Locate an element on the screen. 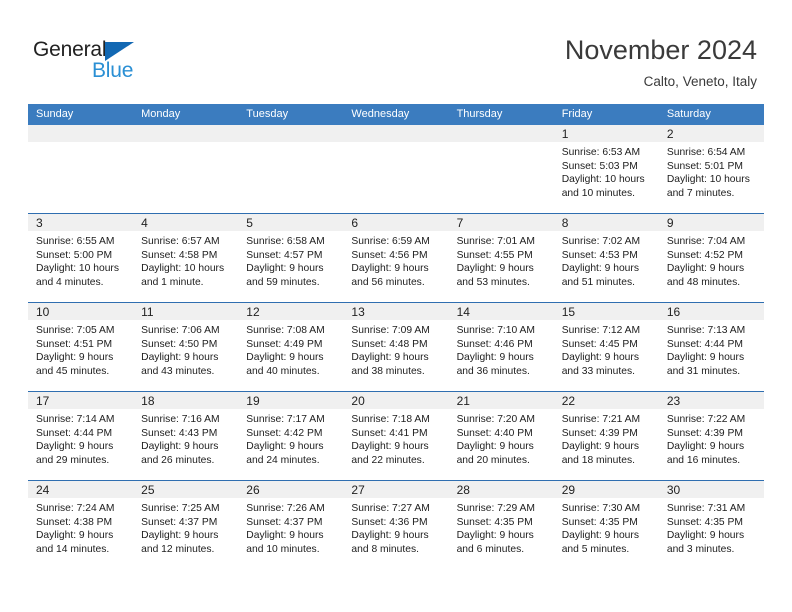  daylight-text-cont: and 38 minutes. is located at coordinates (388, 371).